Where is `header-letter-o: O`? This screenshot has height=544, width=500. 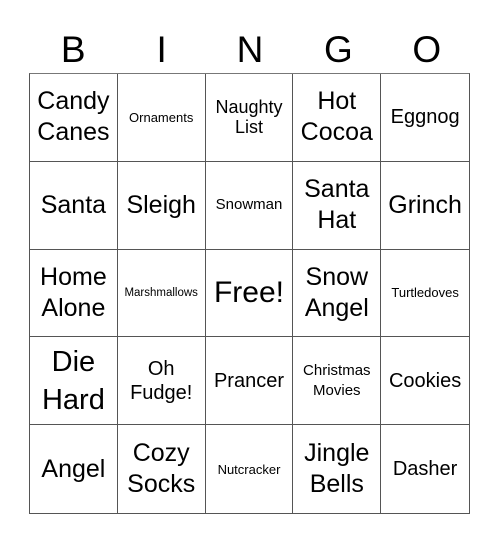
header-letter-o: O is located at coordinates (427, 49).